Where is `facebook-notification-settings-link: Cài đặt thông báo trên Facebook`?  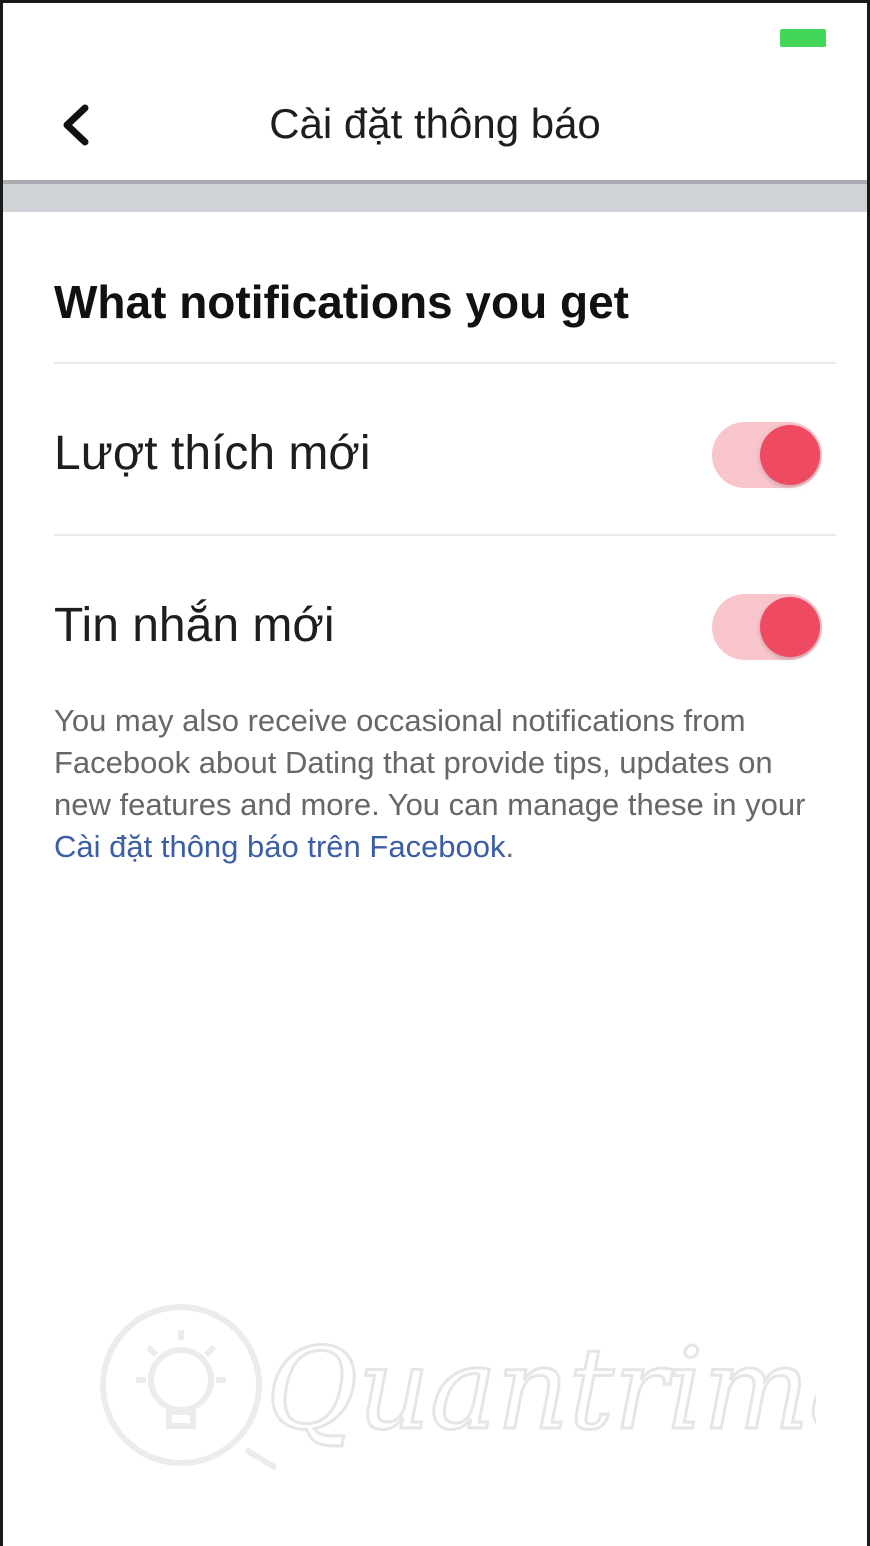
facebook-notification-settings-link: Cài đặt thông báo trên Facebook is located at coordinates (280, 846).